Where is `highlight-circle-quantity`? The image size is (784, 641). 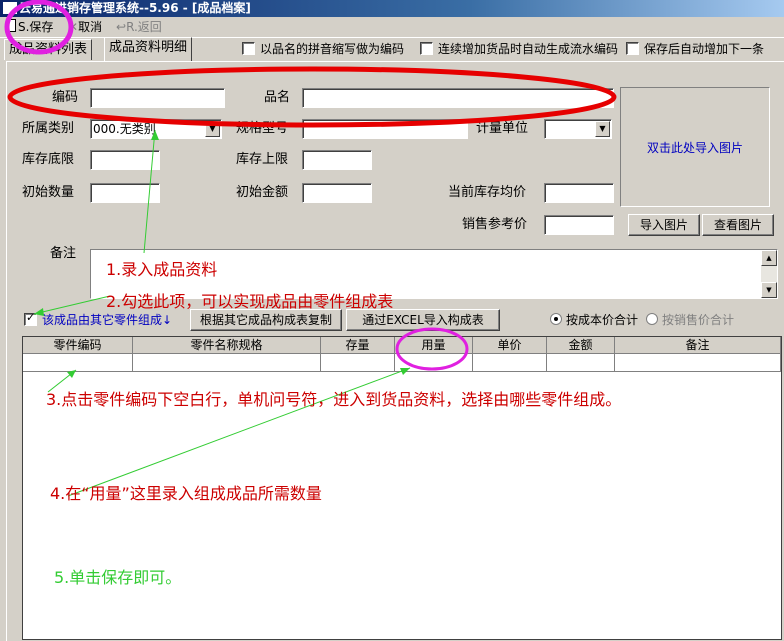 highlight-circle-quantity is located at coordinates (432, 349).